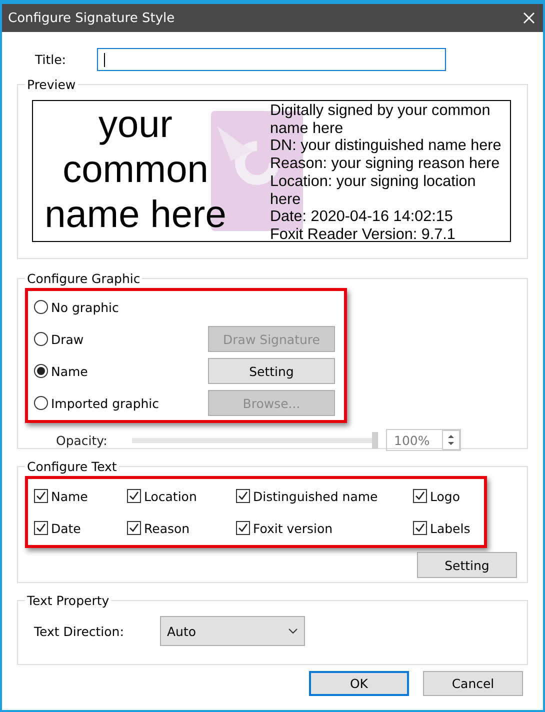 The width and height of the screenshot is (545, 712). What do you see at coordinates (373, 190) in the screenshot?
I see `signature-detail: Location: your signing location here` at bounding box center [373, 190].